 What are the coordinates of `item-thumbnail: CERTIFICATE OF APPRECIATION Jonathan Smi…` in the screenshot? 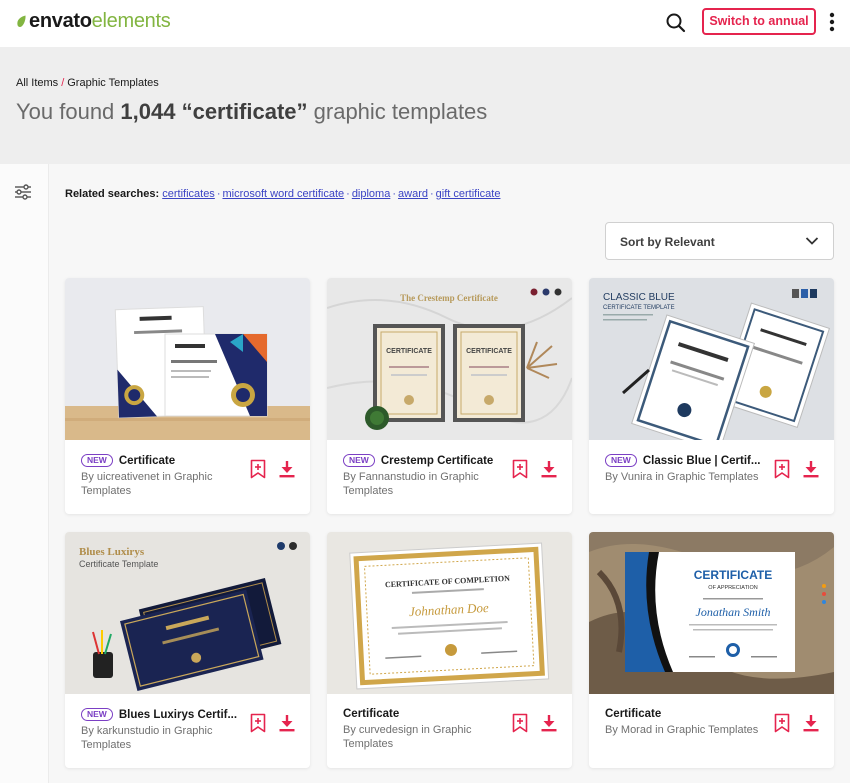 It's located at (711, 613).